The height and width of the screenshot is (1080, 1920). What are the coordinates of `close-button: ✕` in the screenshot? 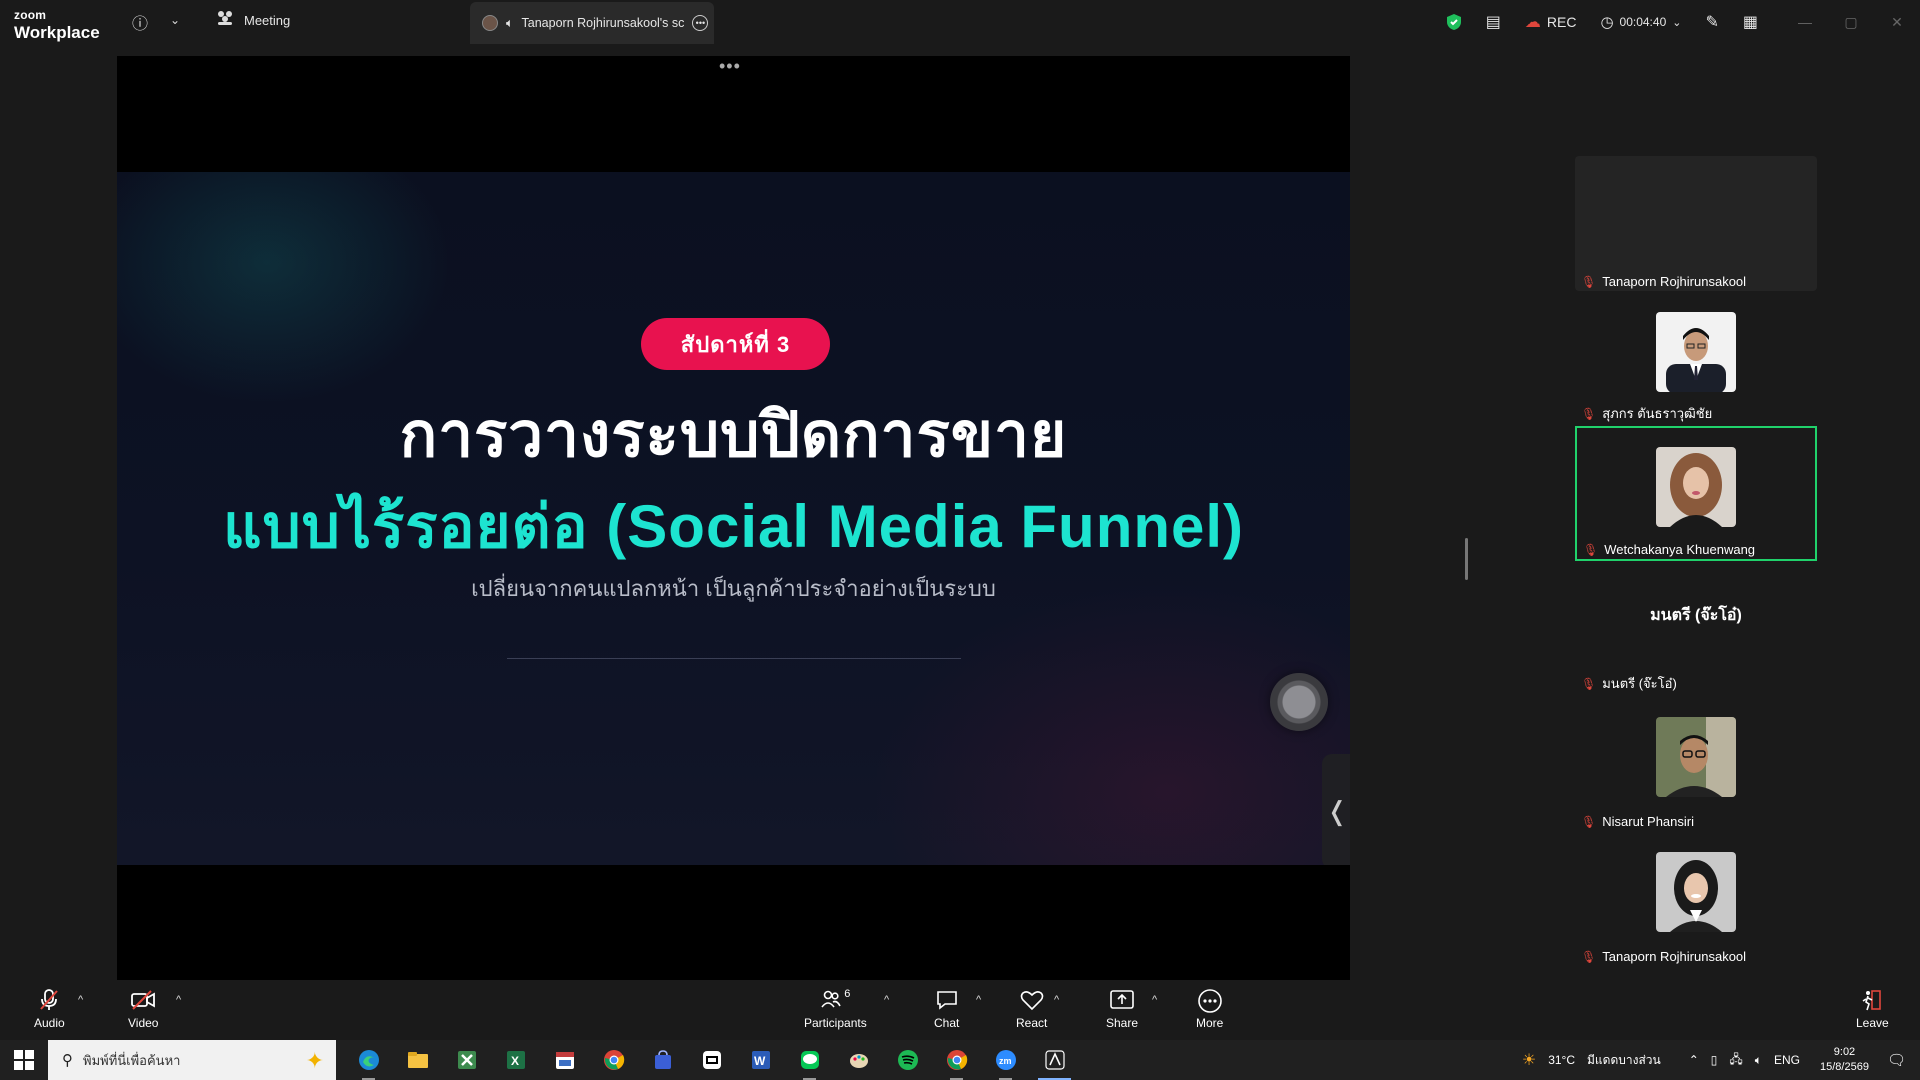 It's located at (1897, 22).